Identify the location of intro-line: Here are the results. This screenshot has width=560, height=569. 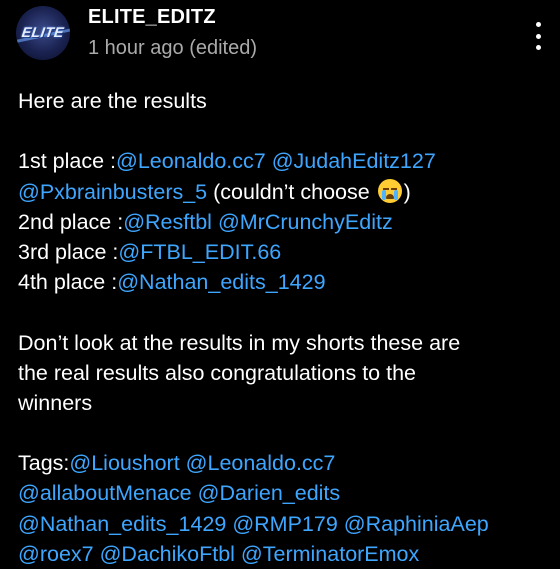
(112, 101).